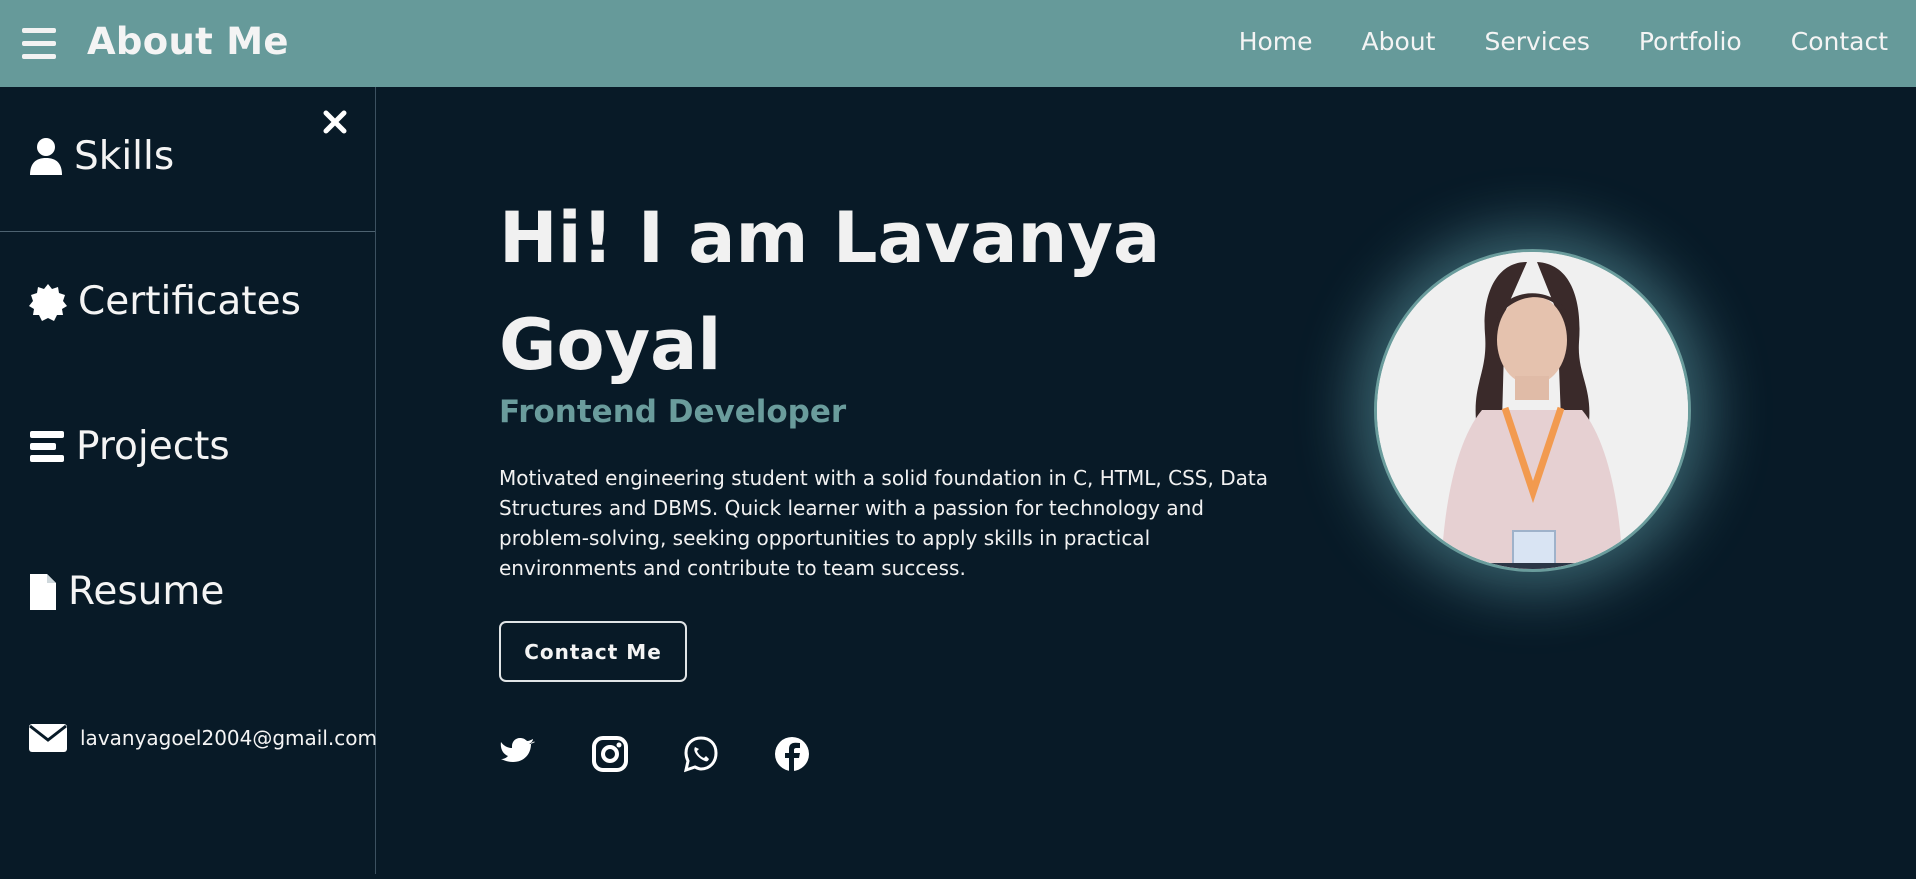 The image size is (1916, 879). Describe the element at coordinates (701, 754) in the screenshot. I see `whatsapp-icon` at that location.